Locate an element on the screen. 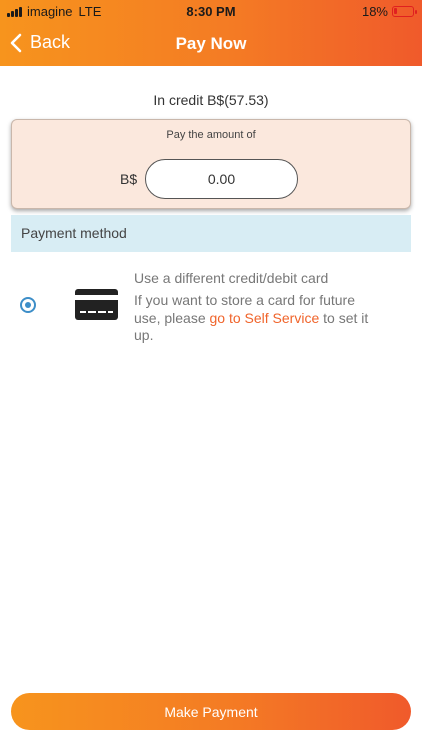 Image resolution: width=422 pixels, height=750 pixels. status-time: 8:30 PM is located at coordinates (211, 11).